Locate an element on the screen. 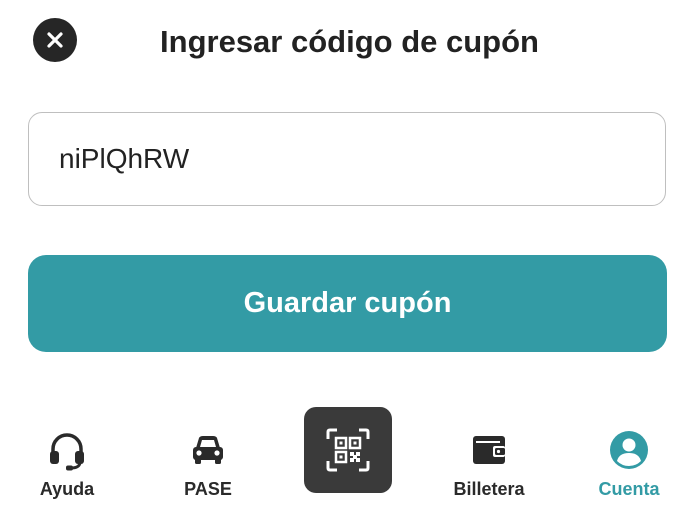  qr-scan-icon is located at coordinates (348, 450).